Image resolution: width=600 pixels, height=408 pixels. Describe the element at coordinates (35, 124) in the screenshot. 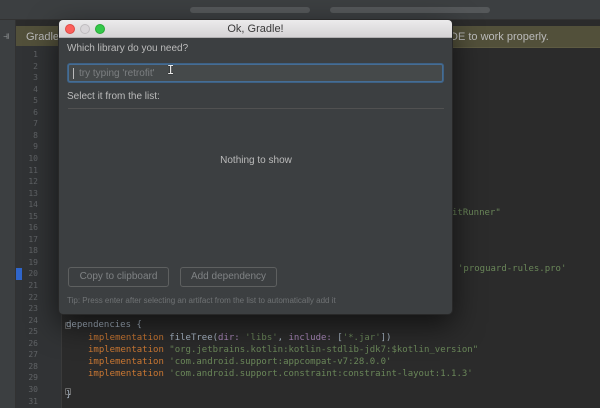

I see `line-number: 7` at that location.